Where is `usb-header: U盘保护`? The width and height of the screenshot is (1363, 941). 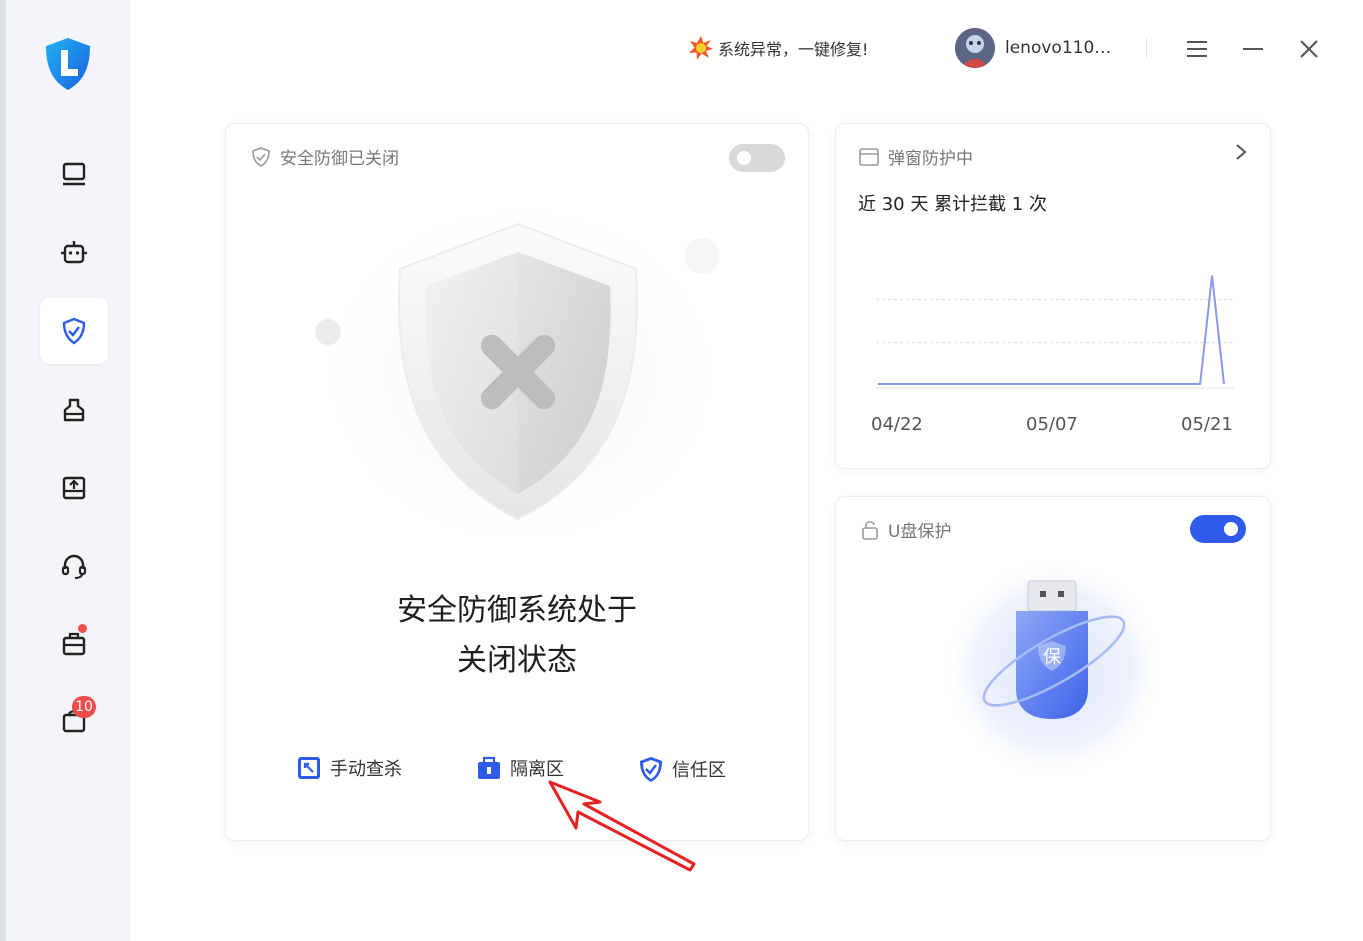 usb-header: U盘保护 is located at coordinates (905, 529).